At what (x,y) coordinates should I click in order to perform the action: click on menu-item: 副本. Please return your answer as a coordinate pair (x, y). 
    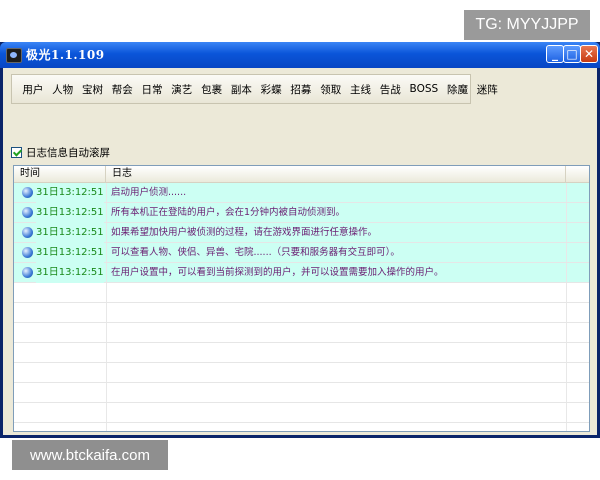
    Looking at the image, I should click on (241, 89).